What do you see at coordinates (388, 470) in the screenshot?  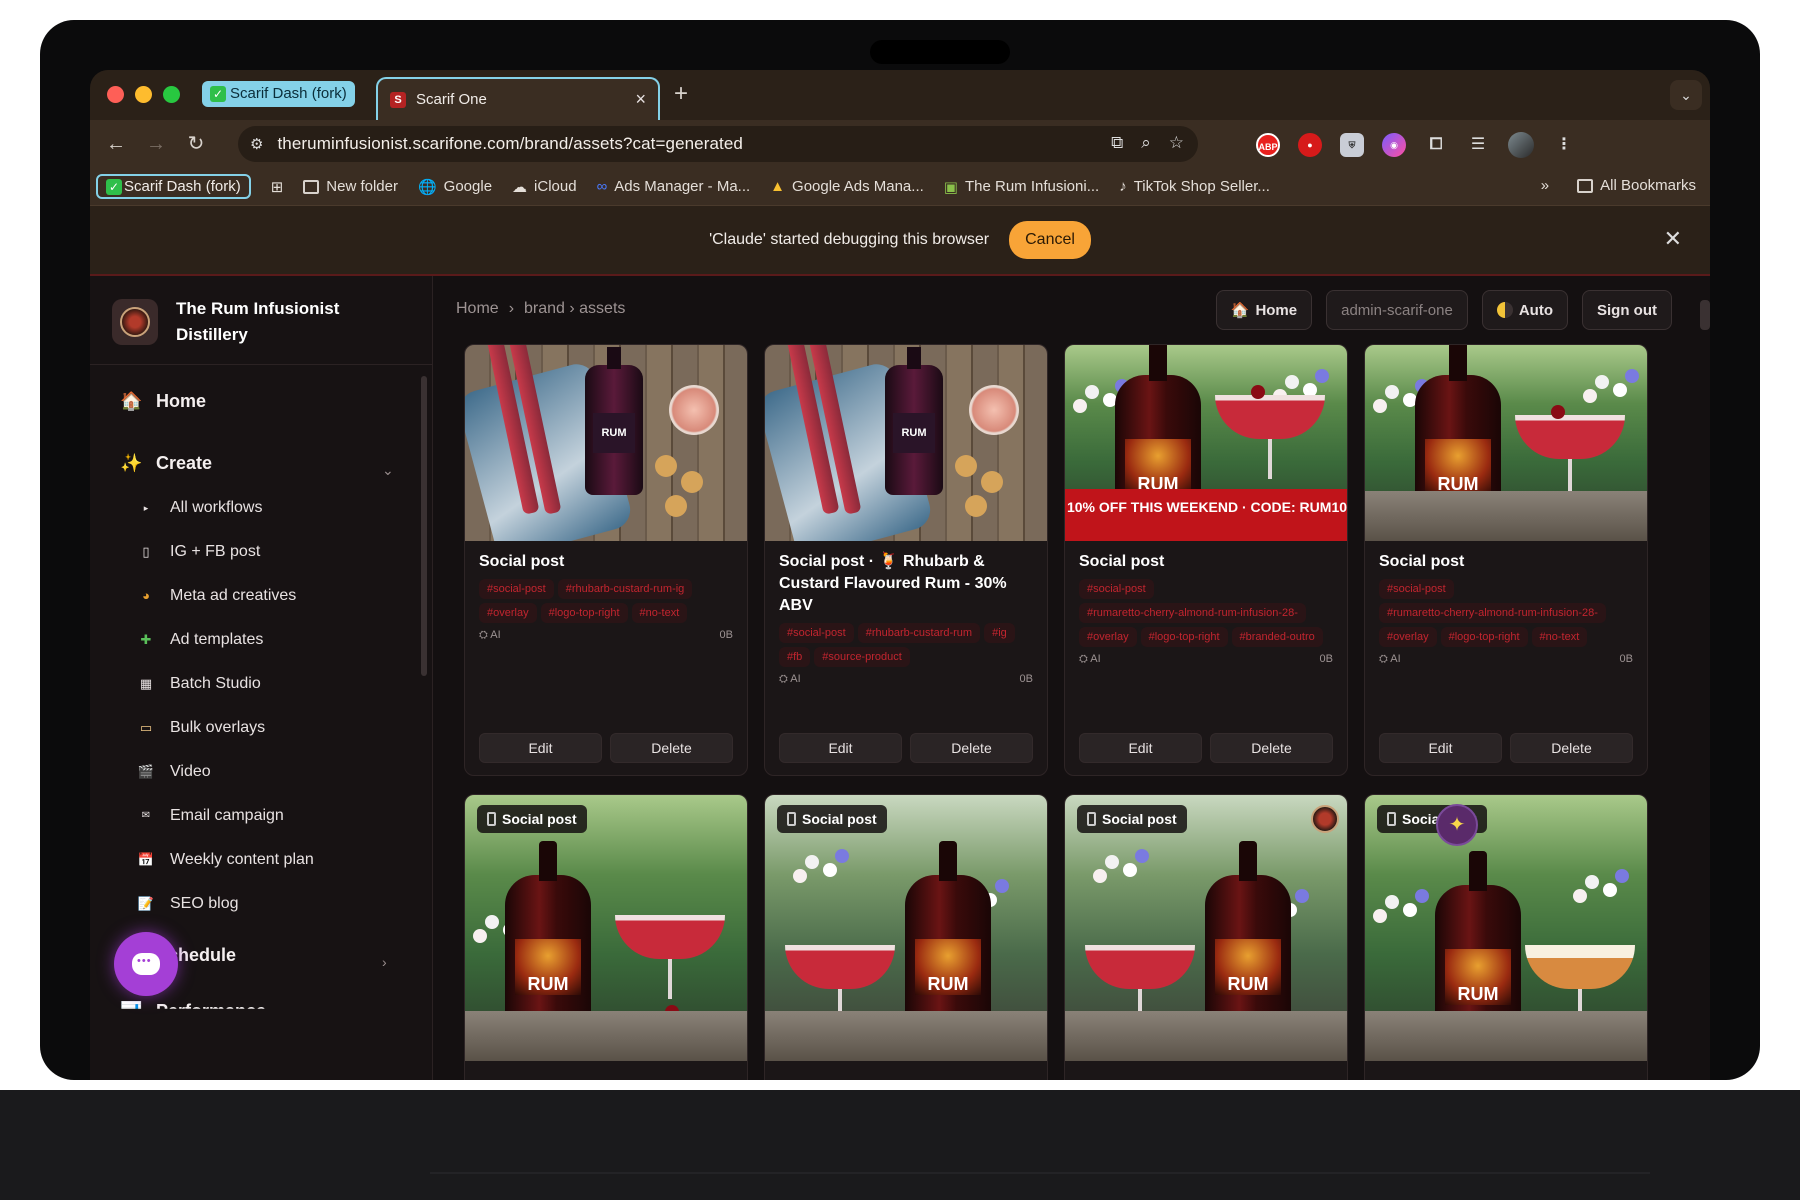 I see `chevron-down-icon: ⌄` at bounding box center [388, 470].